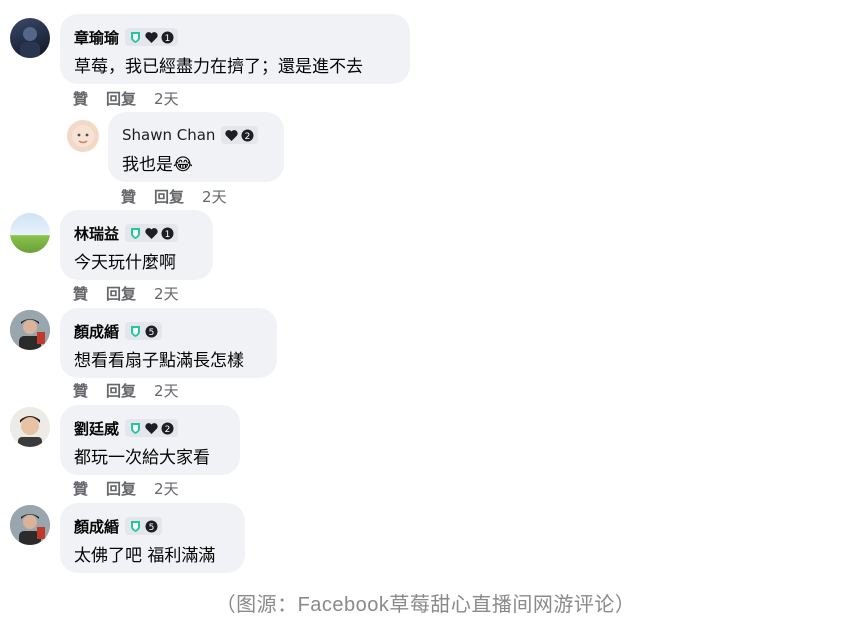 Image resolution: width=851 pixels, height=625 pixels. Describe the element at coordinates (96, 428) in the screenshot. I see `commenter-name: 劉廷威` at that location.